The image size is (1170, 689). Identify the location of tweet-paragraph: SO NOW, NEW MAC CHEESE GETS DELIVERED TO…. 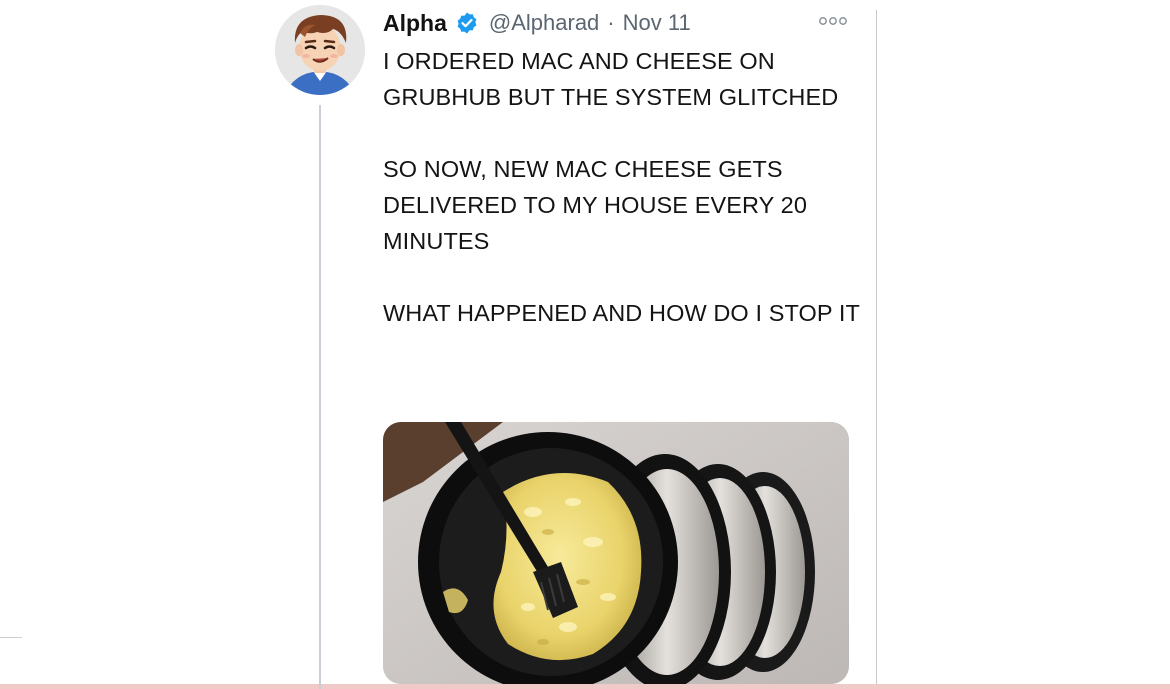
(595, 205).